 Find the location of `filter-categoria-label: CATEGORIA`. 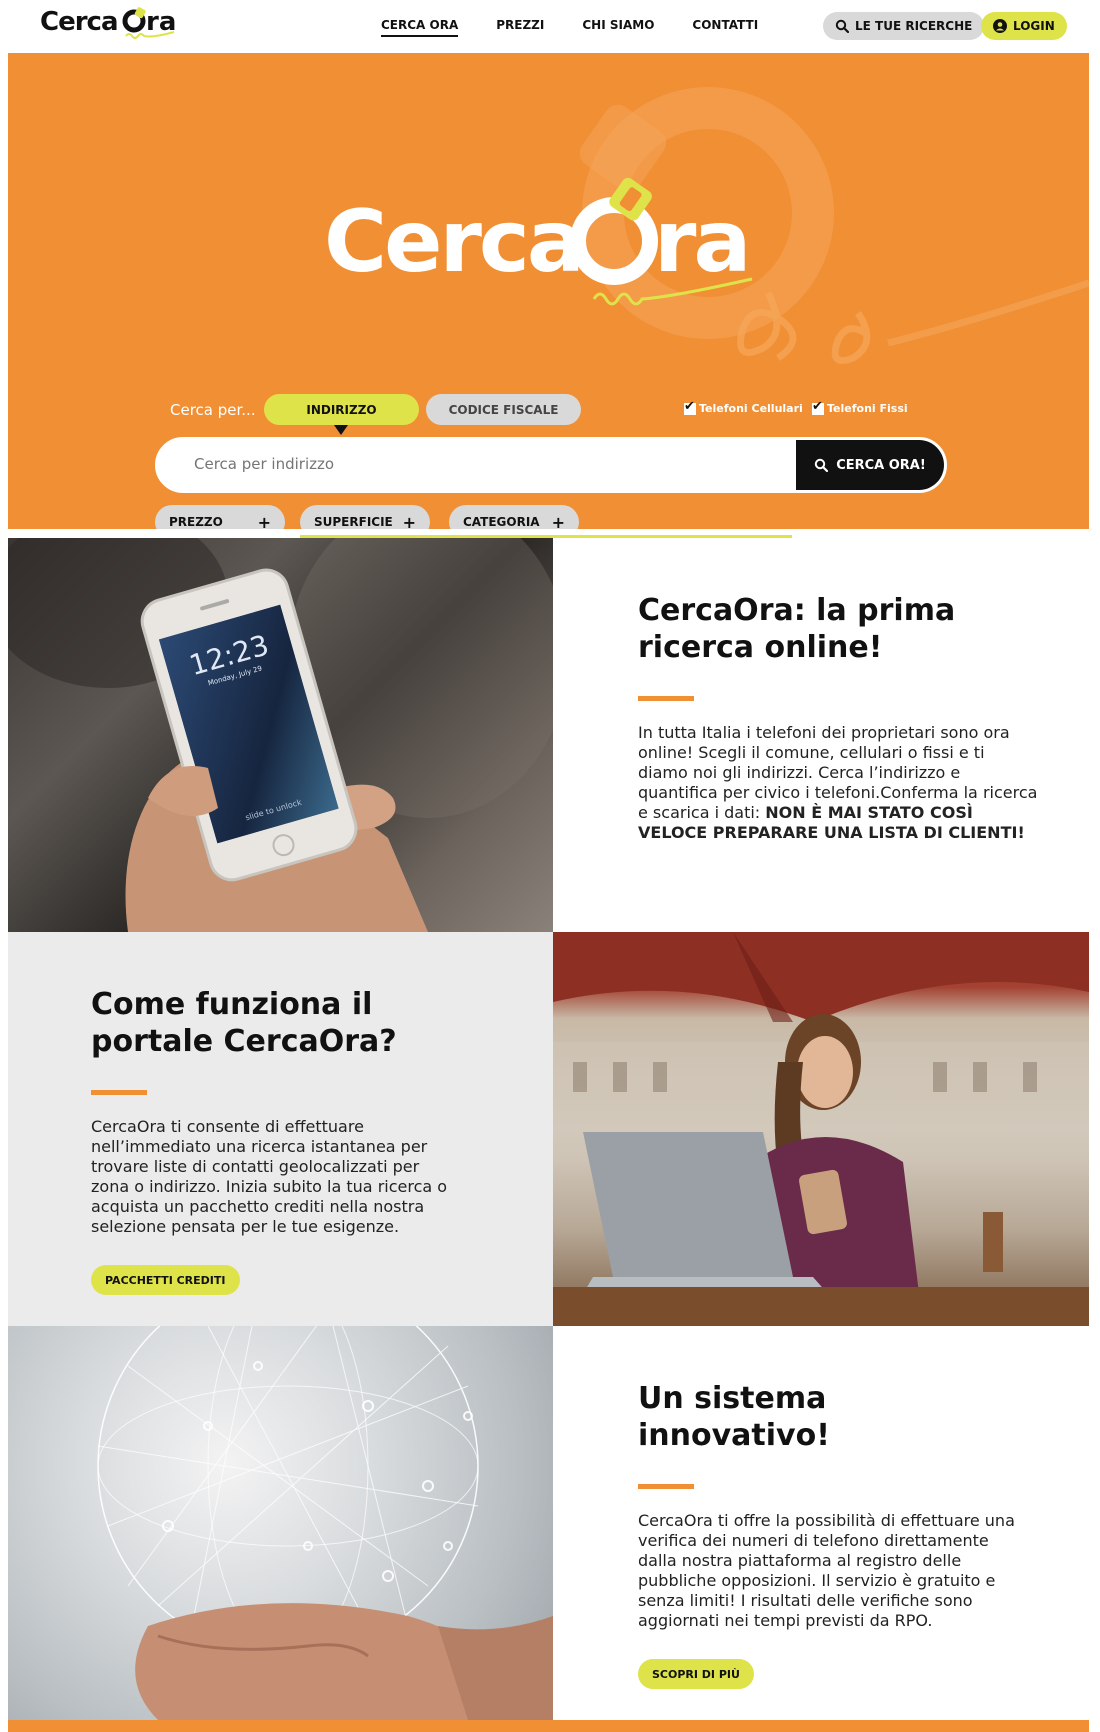

filter-categoria-label: CATEGORIA is located at coordinates (501, 522).